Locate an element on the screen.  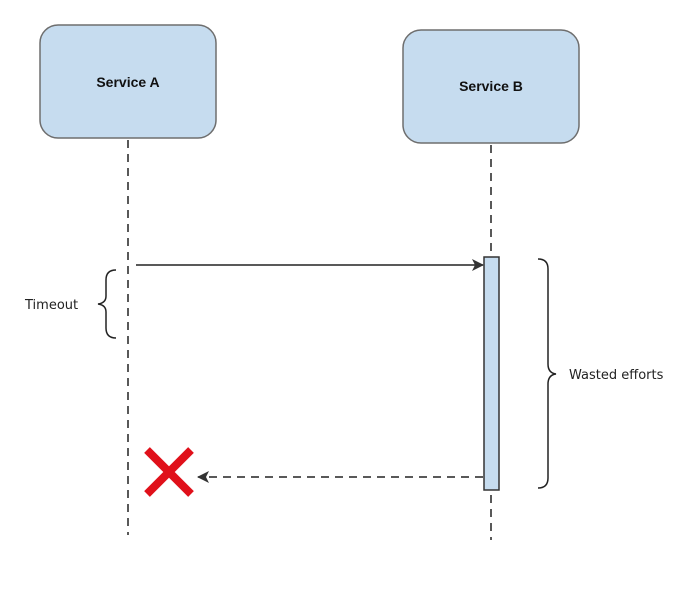
participant-label: Service B is located at coordinates (491, 86).